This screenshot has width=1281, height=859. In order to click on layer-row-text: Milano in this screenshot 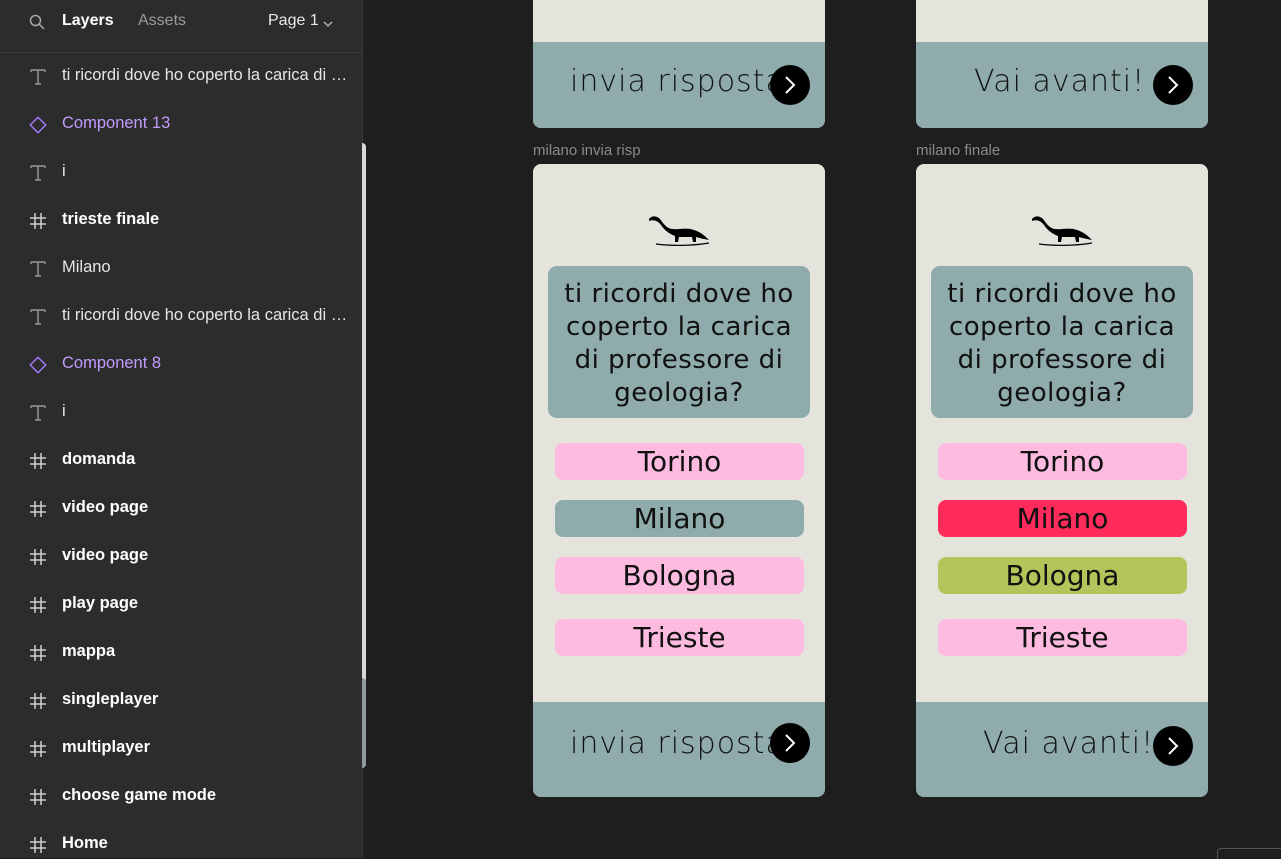, I will do `click(181, 269)`.